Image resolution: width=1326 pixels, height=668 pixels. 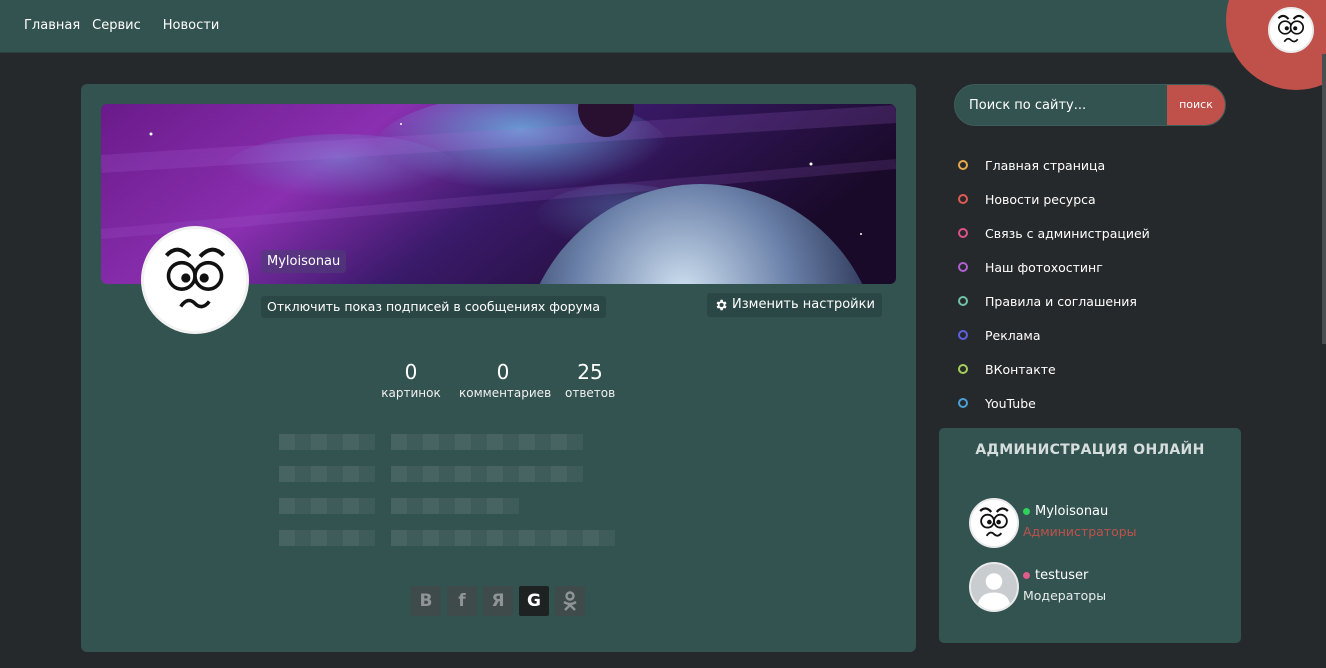 What do you see at coordinates (1065, 595) in the screenshot?
I see `member-group: Модераторы` at bounding box center [1065, 595].